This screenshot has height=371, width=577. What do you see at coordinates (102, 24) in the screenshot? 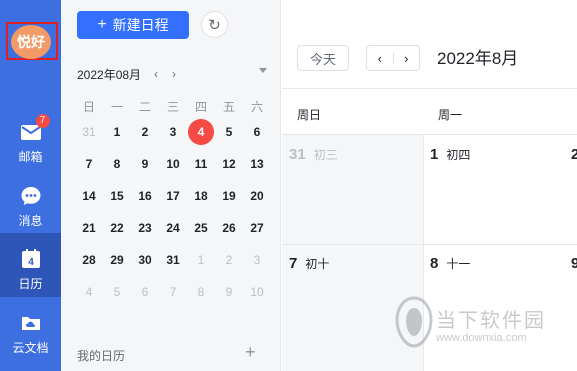
I see `plus-icon: +` at bounding box center [102, 24].